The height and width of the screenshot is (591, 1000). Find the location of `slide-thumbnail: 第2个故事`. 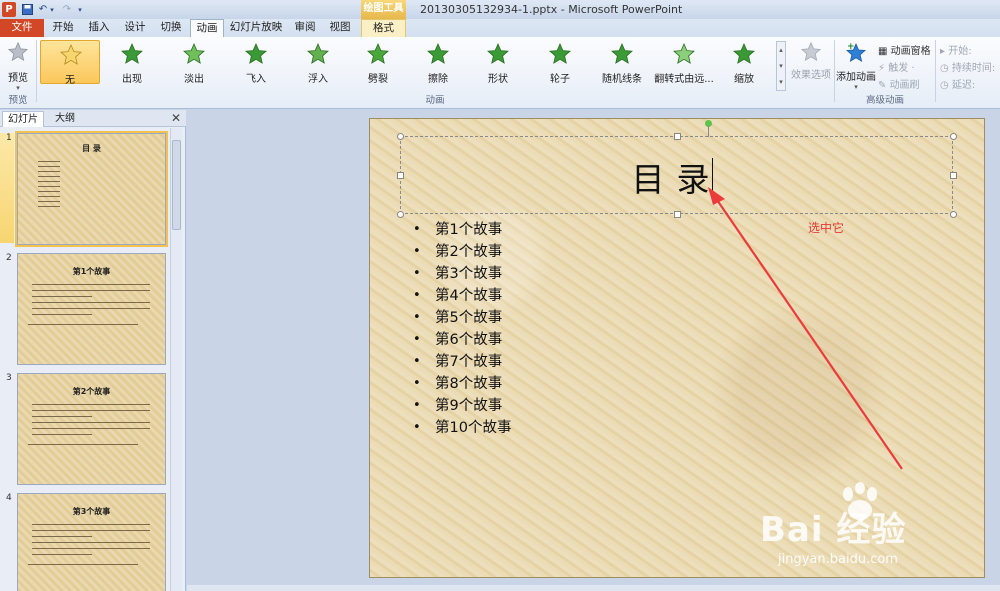

slide-thumbnail: 第2个故事 is located at coordinates (91, 429).